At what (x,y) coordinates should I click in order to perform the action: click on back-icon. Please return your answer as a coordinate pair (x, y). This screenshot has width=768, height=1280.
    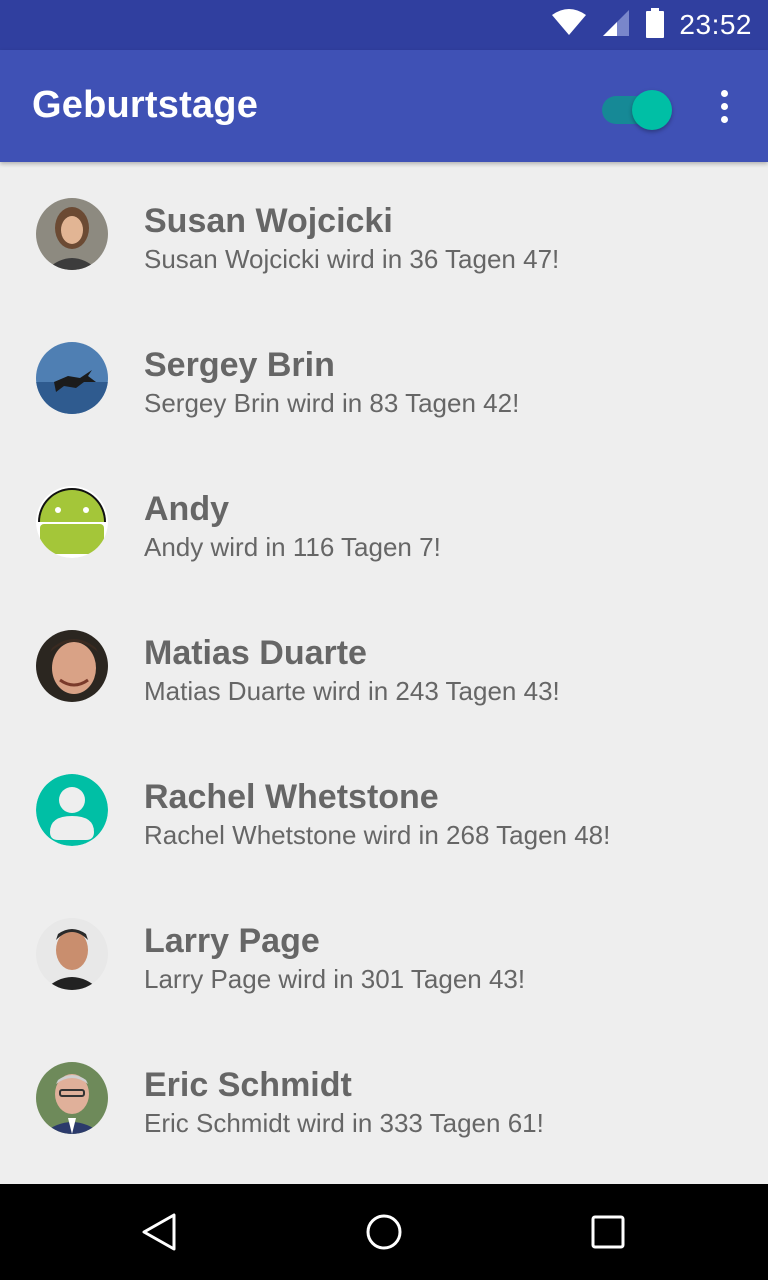
    Looking at the image, I should click on (160, 1232).